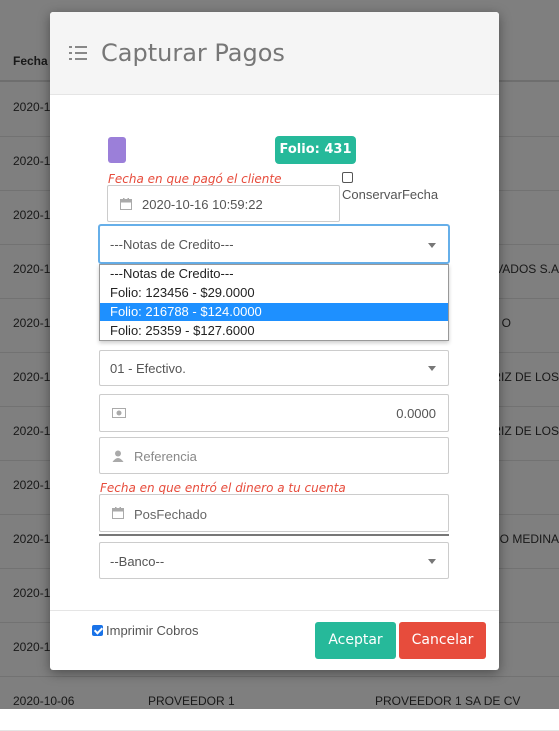 The image size is (559, 731). What do you see at coordinates (274, 455) in the screenshot?
I see `referencia-input: Referencia` at bounding box center [274, 455].